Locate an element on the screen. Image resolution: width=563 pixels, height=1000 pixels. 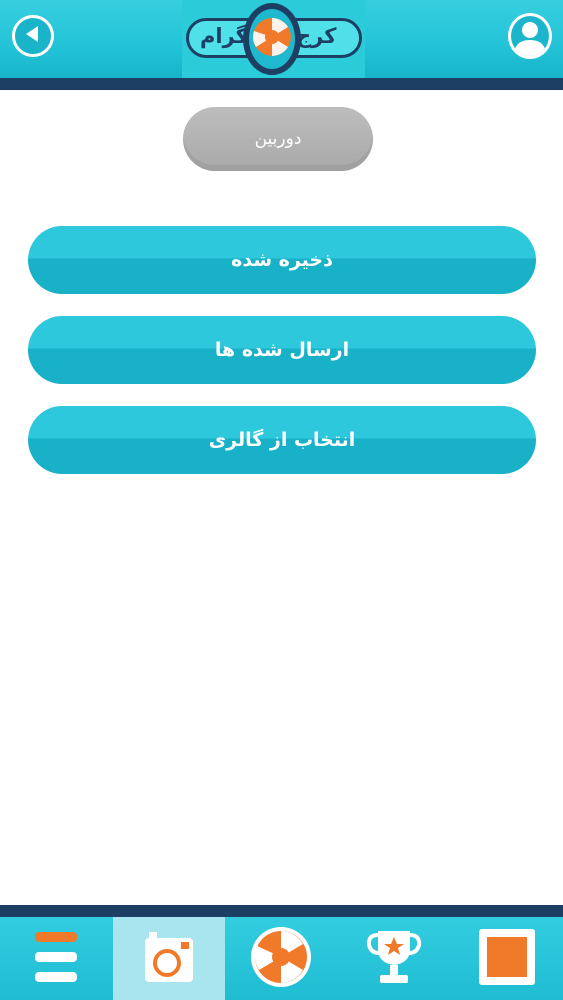
saved-button: ذخیره شده is located at coordinates (282, 260).